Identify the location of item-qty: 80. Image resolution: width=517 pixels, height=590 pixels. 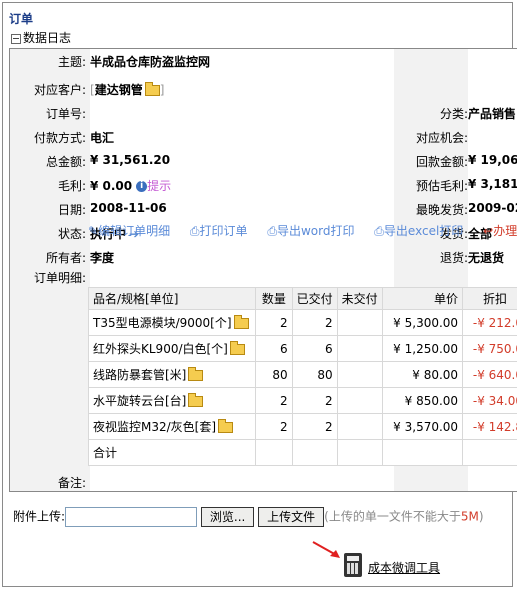
(274, 374).